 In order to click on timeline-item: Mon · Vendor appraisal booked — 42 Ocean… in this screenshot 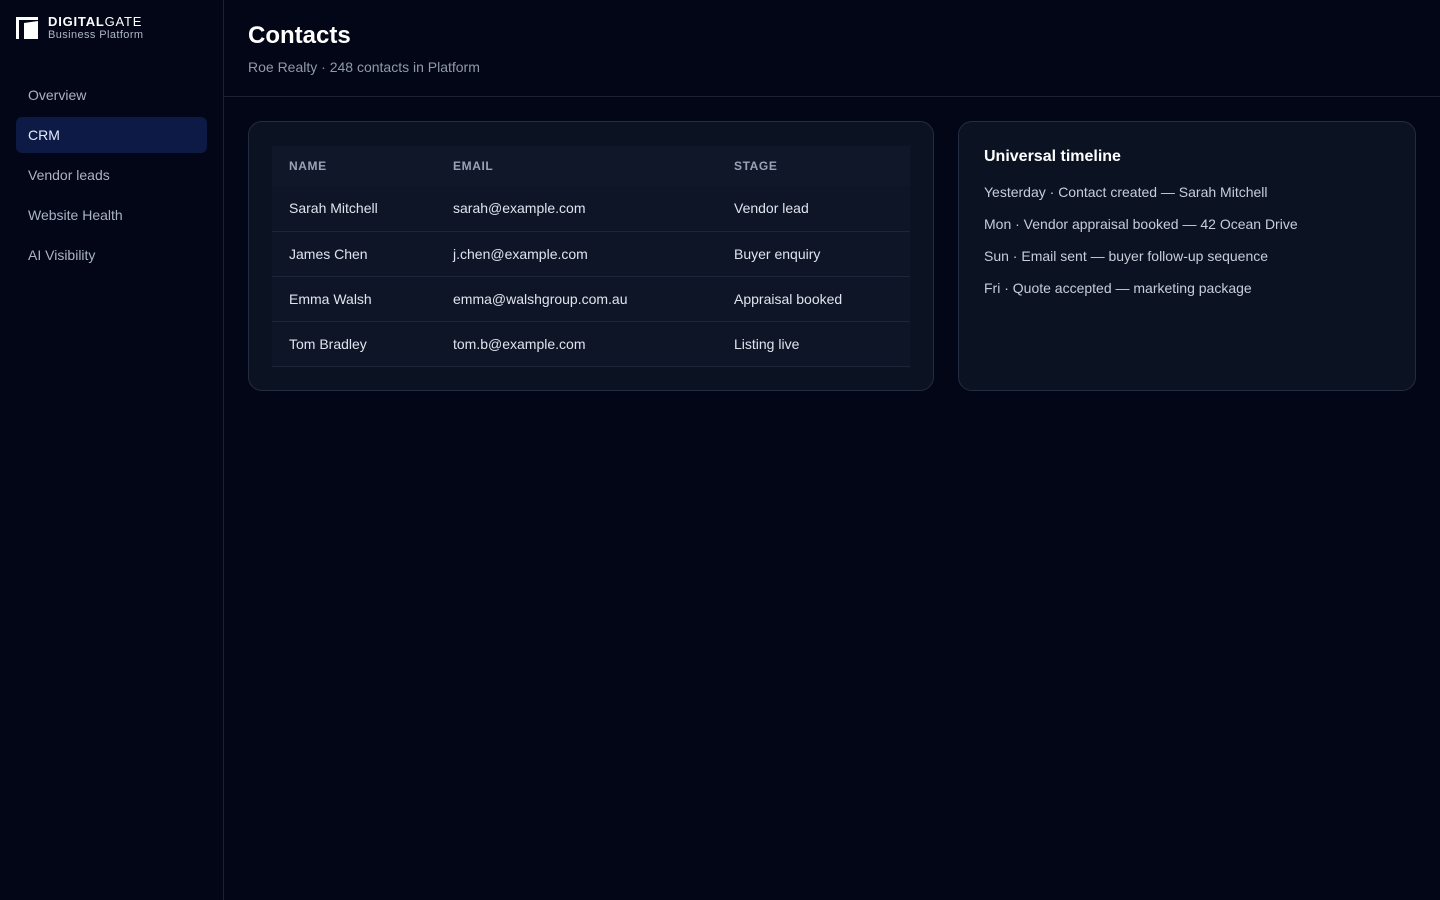, I will do `click(1141, 224)`.